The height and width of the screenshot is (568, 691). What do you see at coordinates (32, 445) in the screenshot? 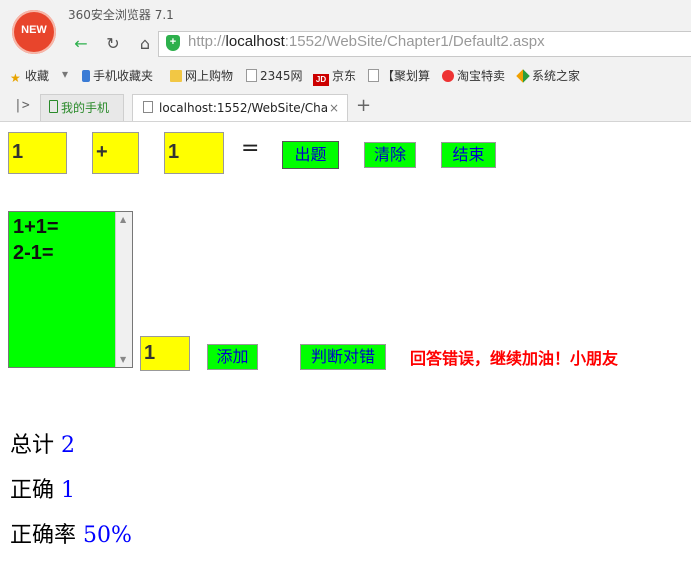
I see `total-label: 总计` at bounding box center [32, 445].